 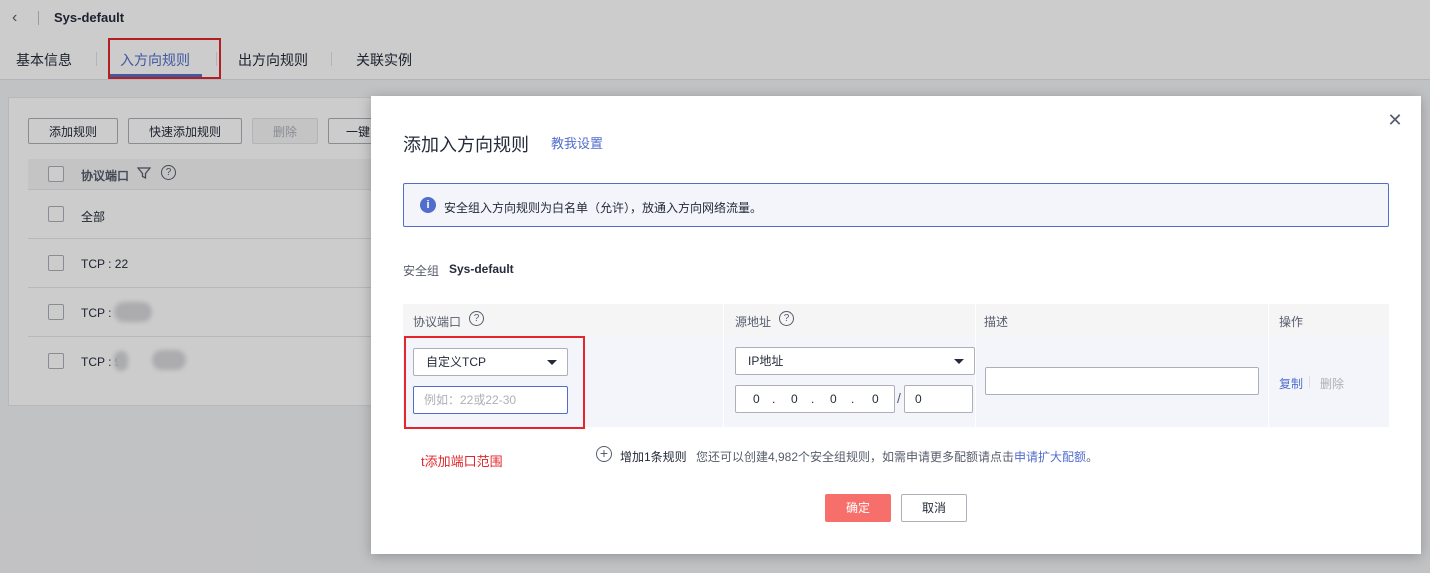 What do you see at coordinates (938, 399) in the screenshot?
I see `mask-input: 0` at bounding box center [938, 399].